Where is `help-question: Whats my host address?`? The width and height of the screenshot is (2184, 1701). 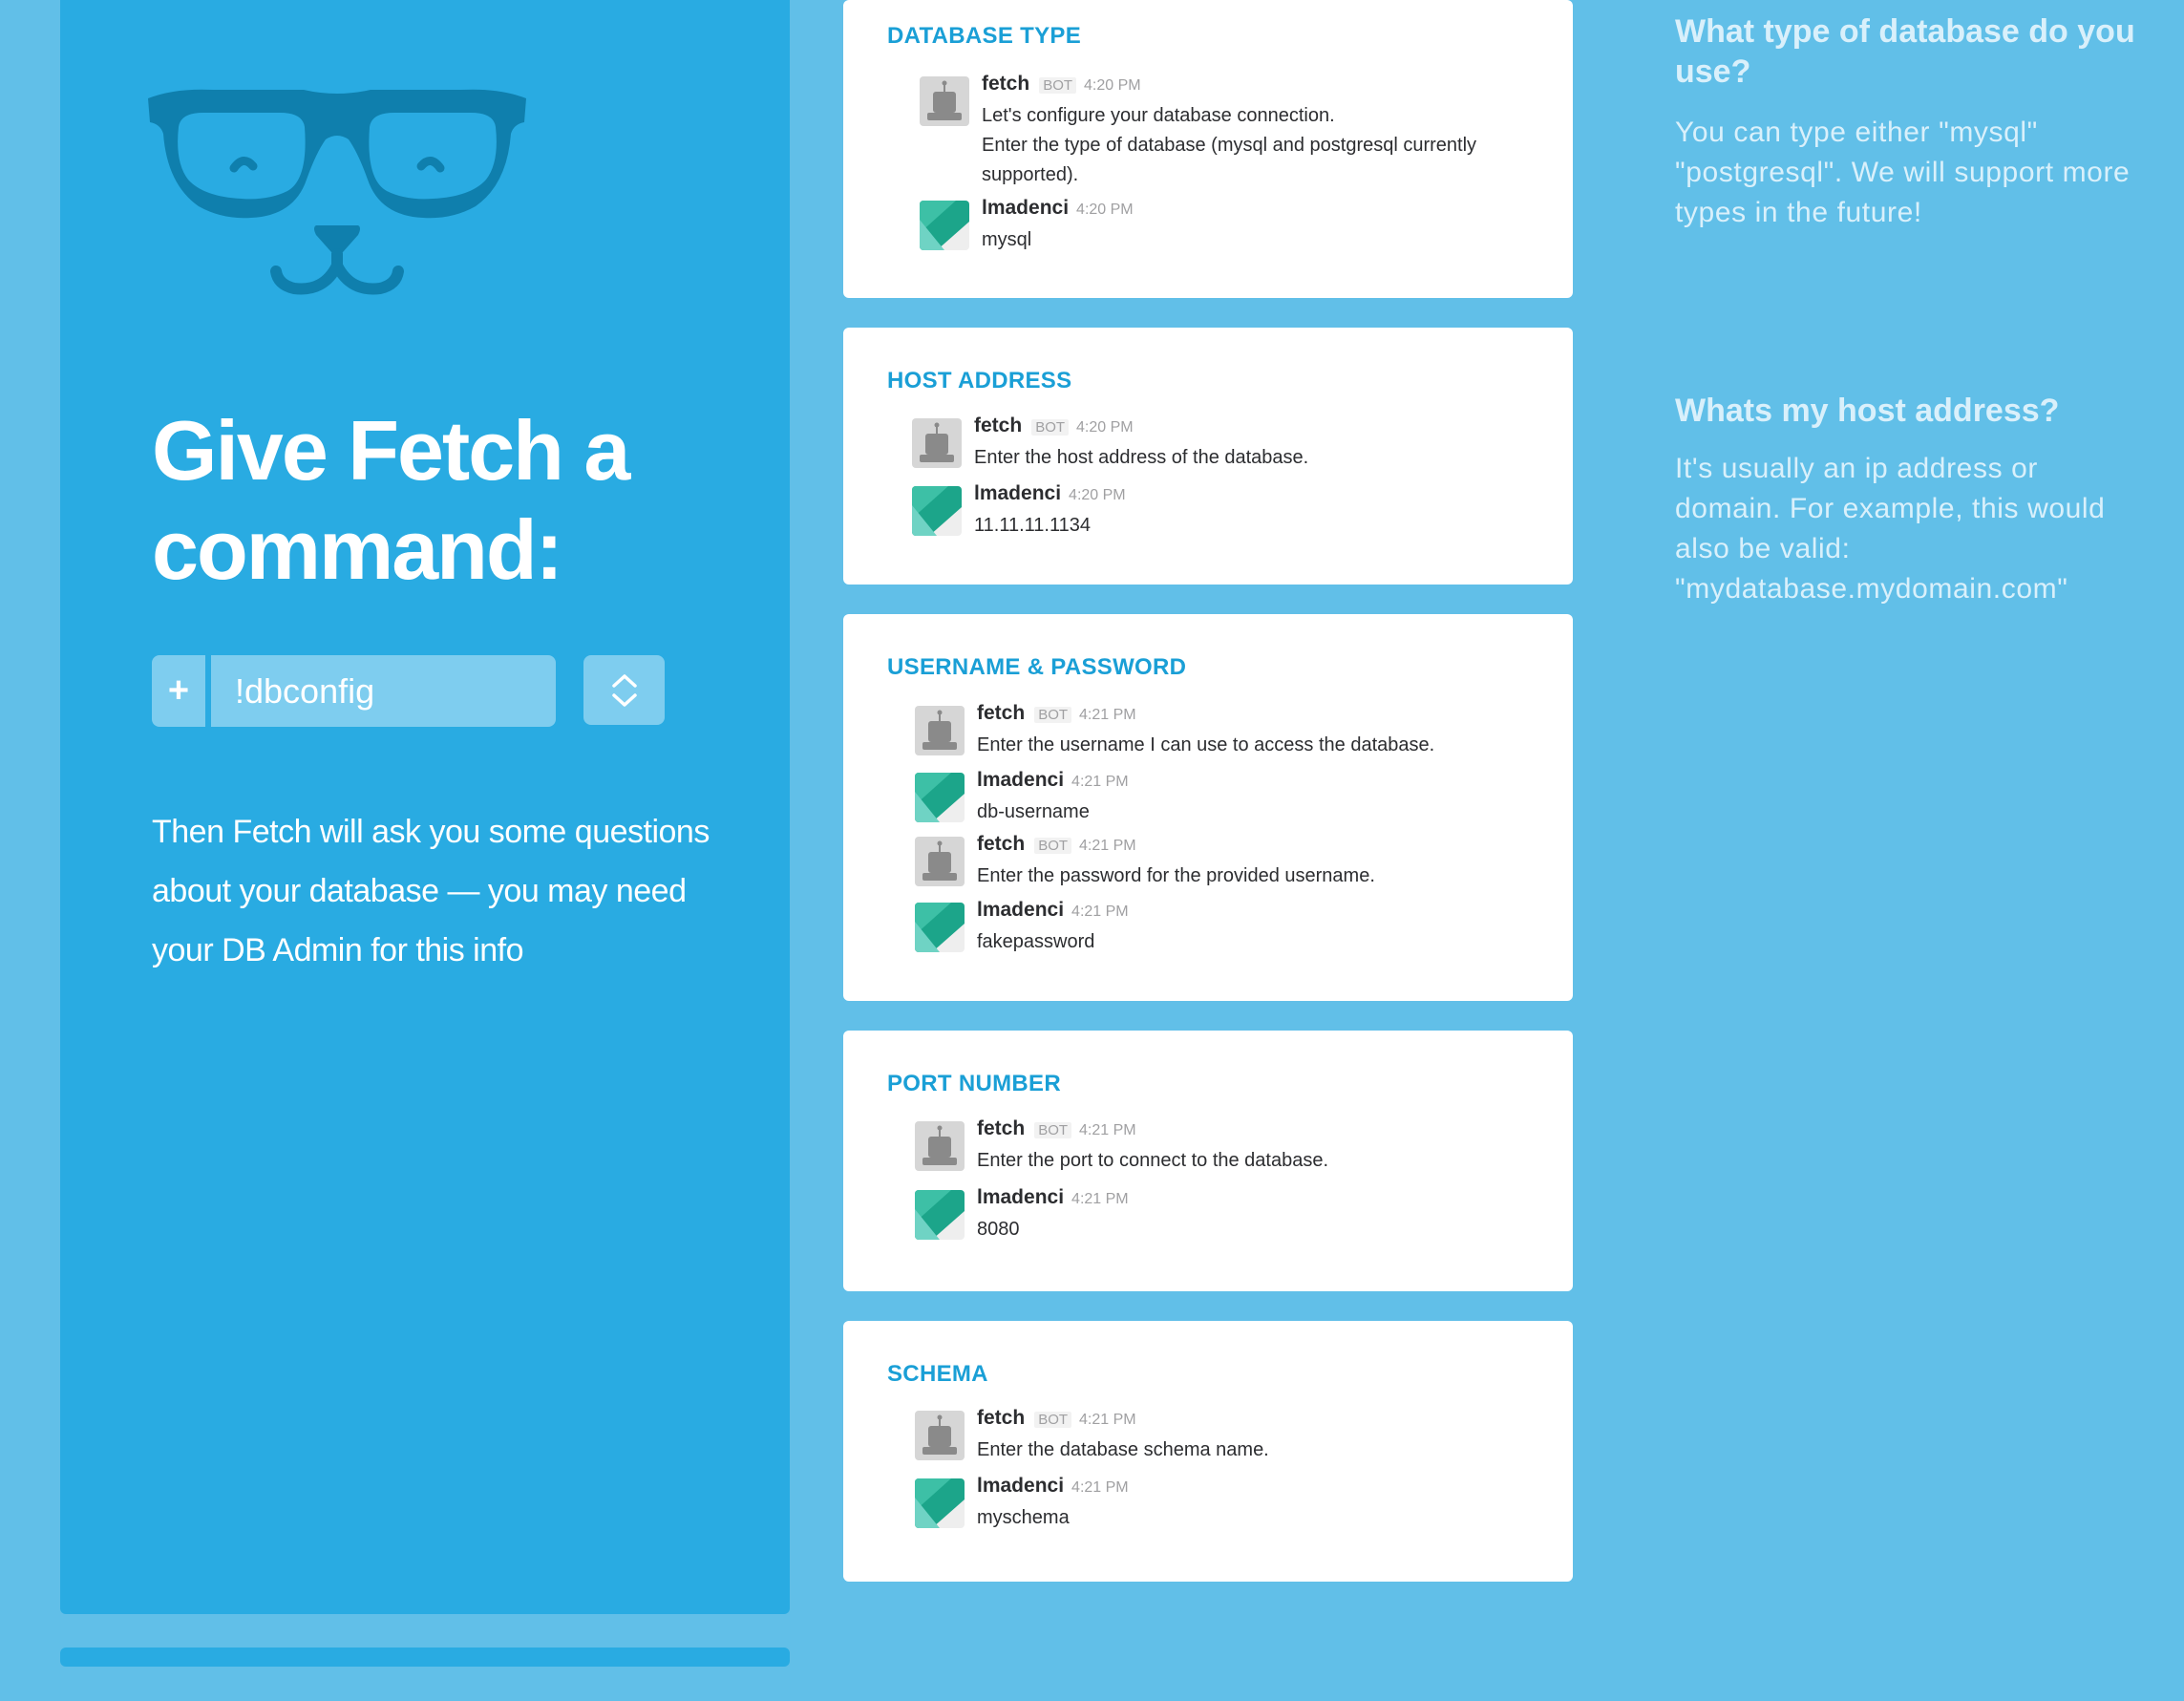 help-question: Whats my host address? is located at coordinates (1867, 411).